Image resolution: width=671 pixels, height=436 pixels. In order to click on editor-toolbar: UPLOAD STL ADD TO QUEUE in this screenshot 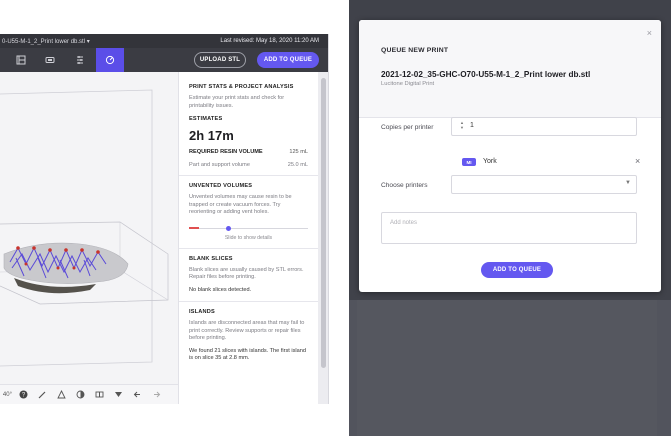, I will do `click(164, 60)`.